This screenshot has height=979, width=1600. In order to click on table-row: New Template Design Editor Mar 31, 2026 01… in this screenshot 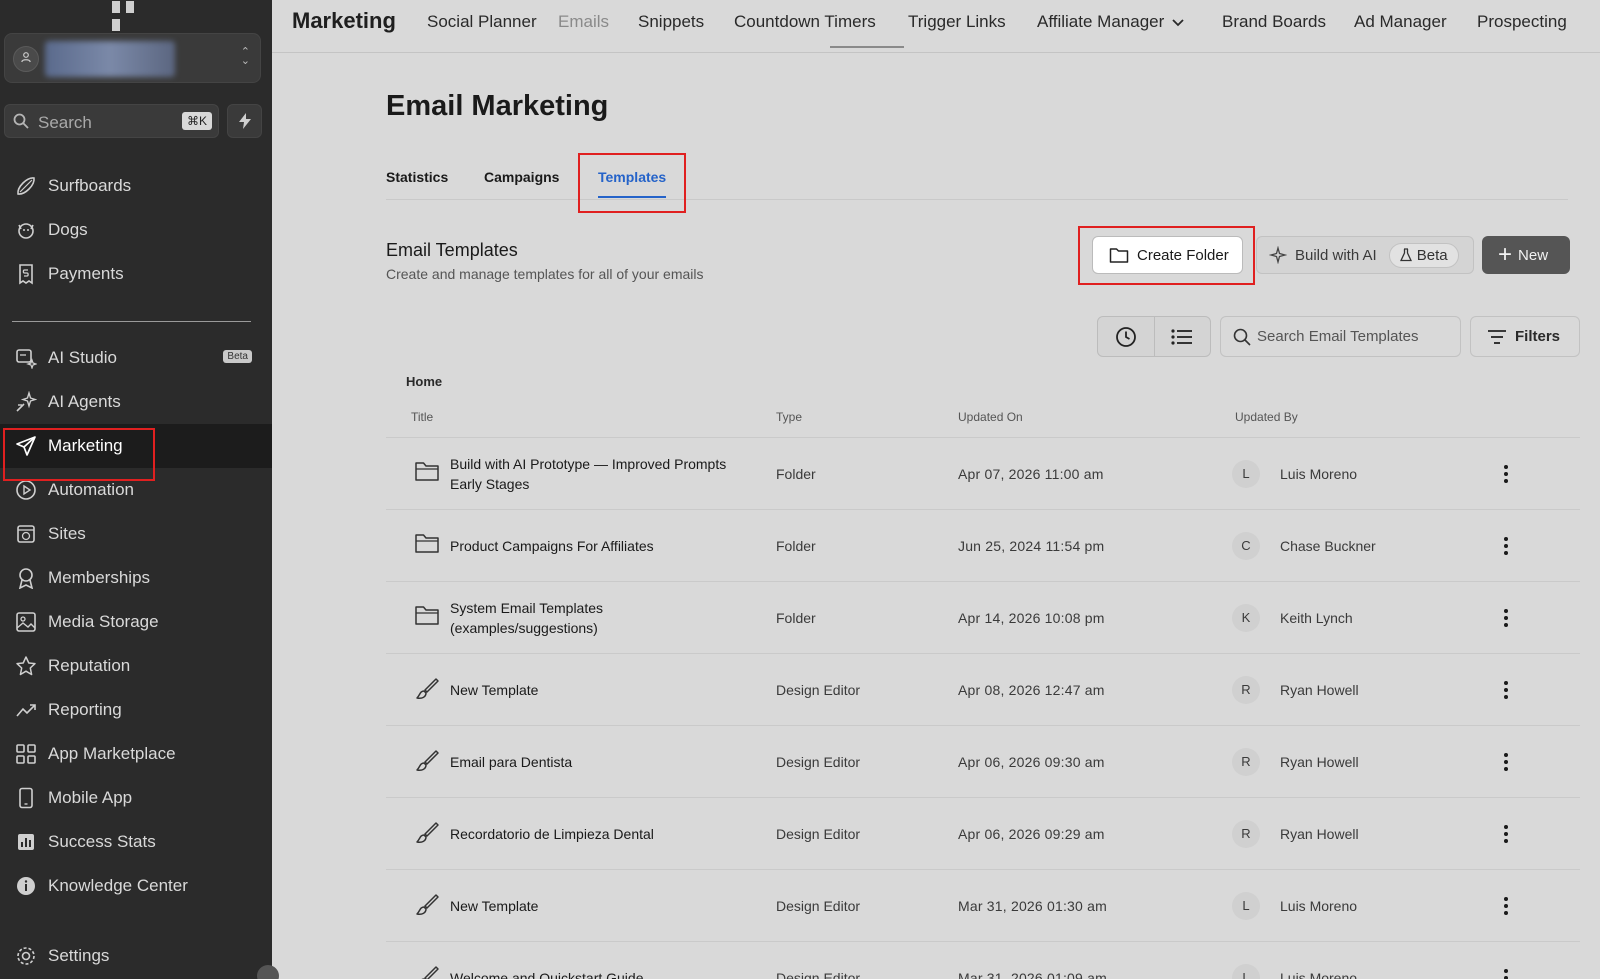, I will do `click(983, 906)`.